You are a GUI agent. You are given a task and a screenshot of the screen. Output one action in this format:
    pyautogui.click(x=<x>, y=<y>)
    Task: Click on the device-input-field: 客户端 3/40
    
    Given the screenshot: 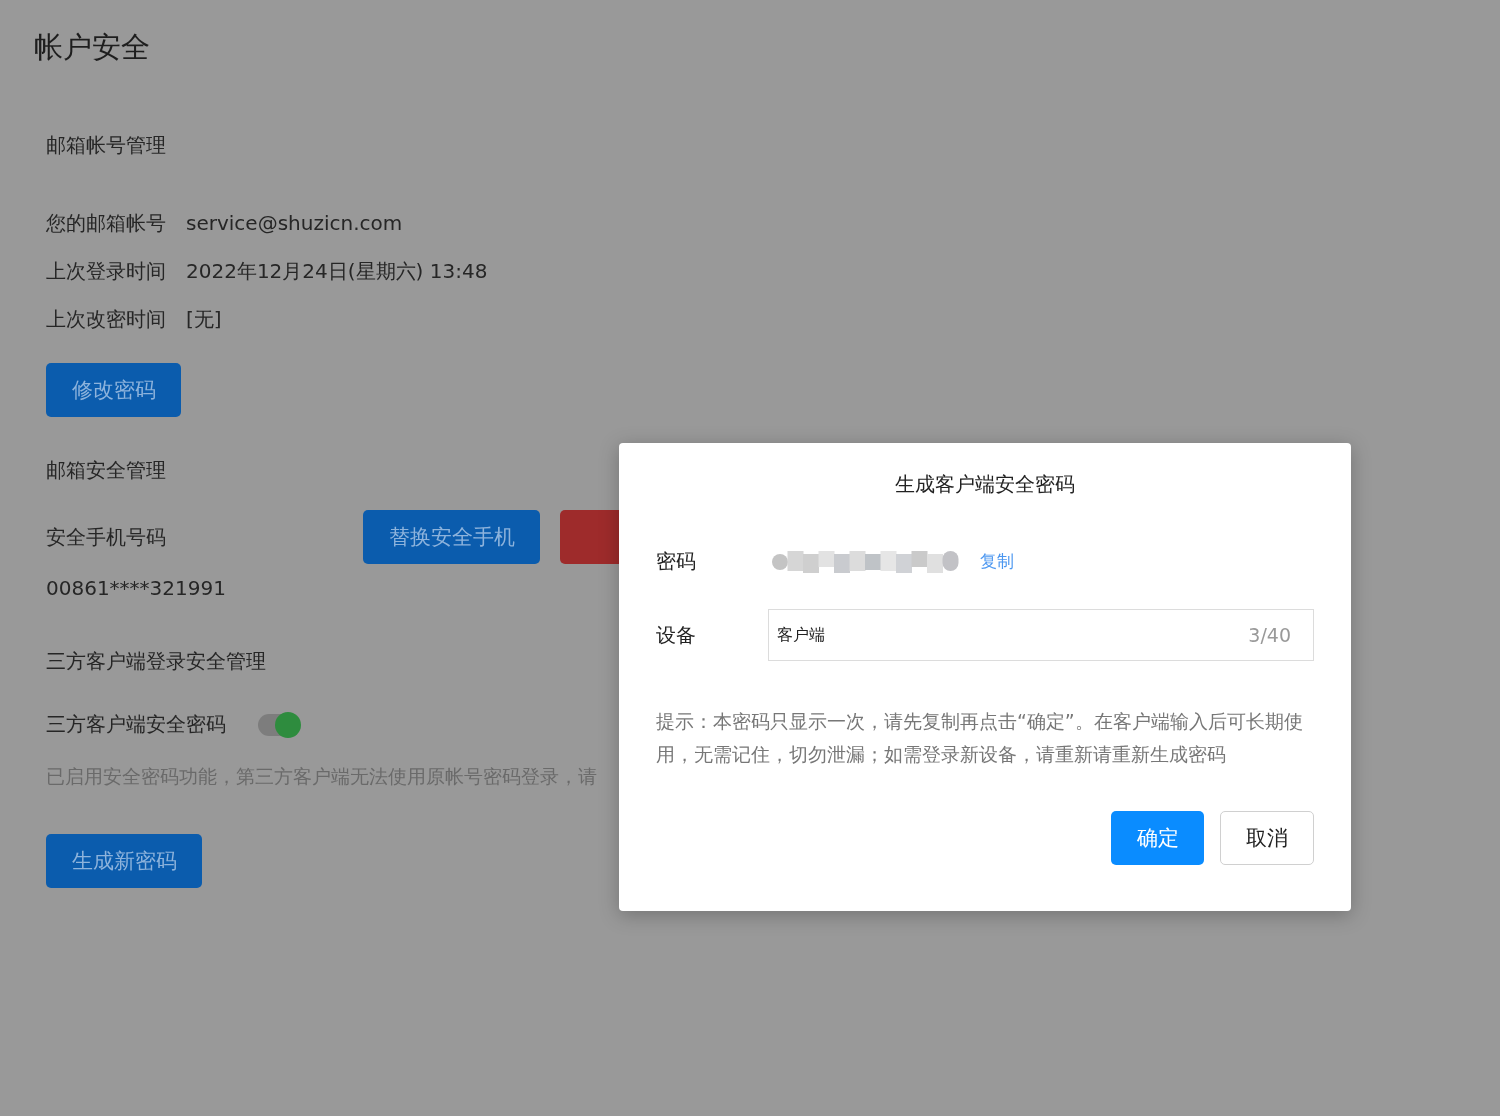 What is the action you would take?
    pyautogui.click(x=1041, y=635)
    